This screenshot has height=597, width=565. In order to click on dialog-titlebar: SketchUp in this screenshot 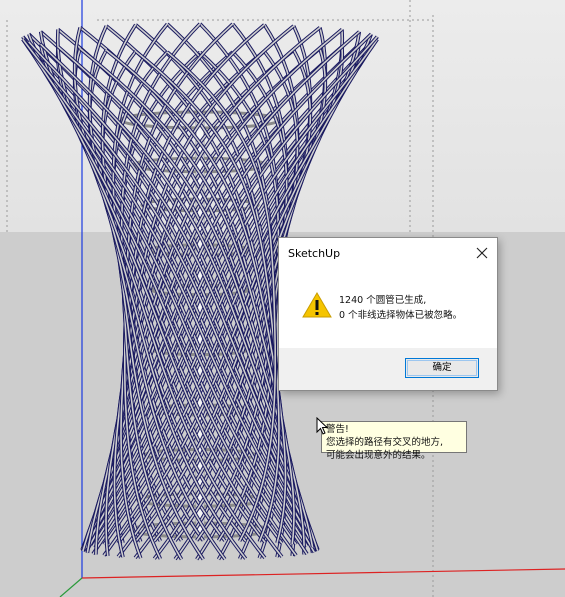, I will do `click(388, 253)`.